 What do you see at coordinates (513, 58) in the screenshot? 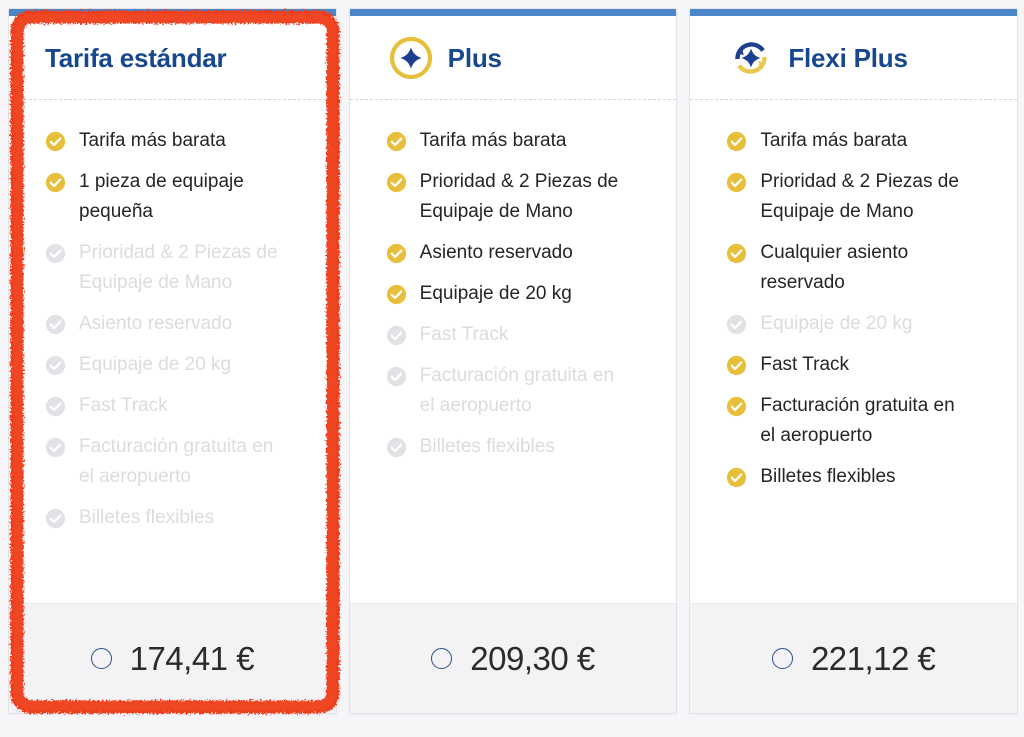
I see `card-header: Plus` at bounding box center [513, 58].